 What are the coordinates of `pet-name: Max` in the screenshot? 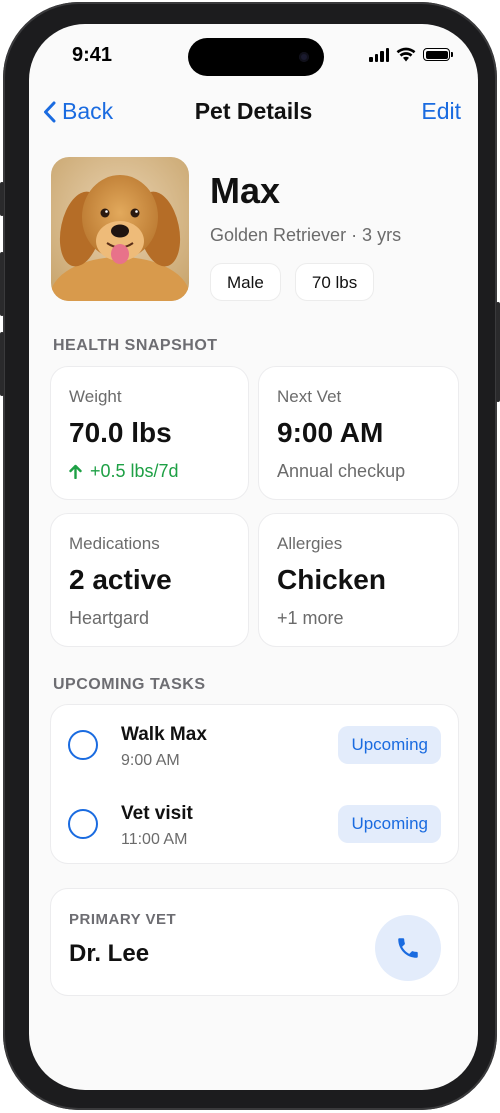 It's located at (245, 190).